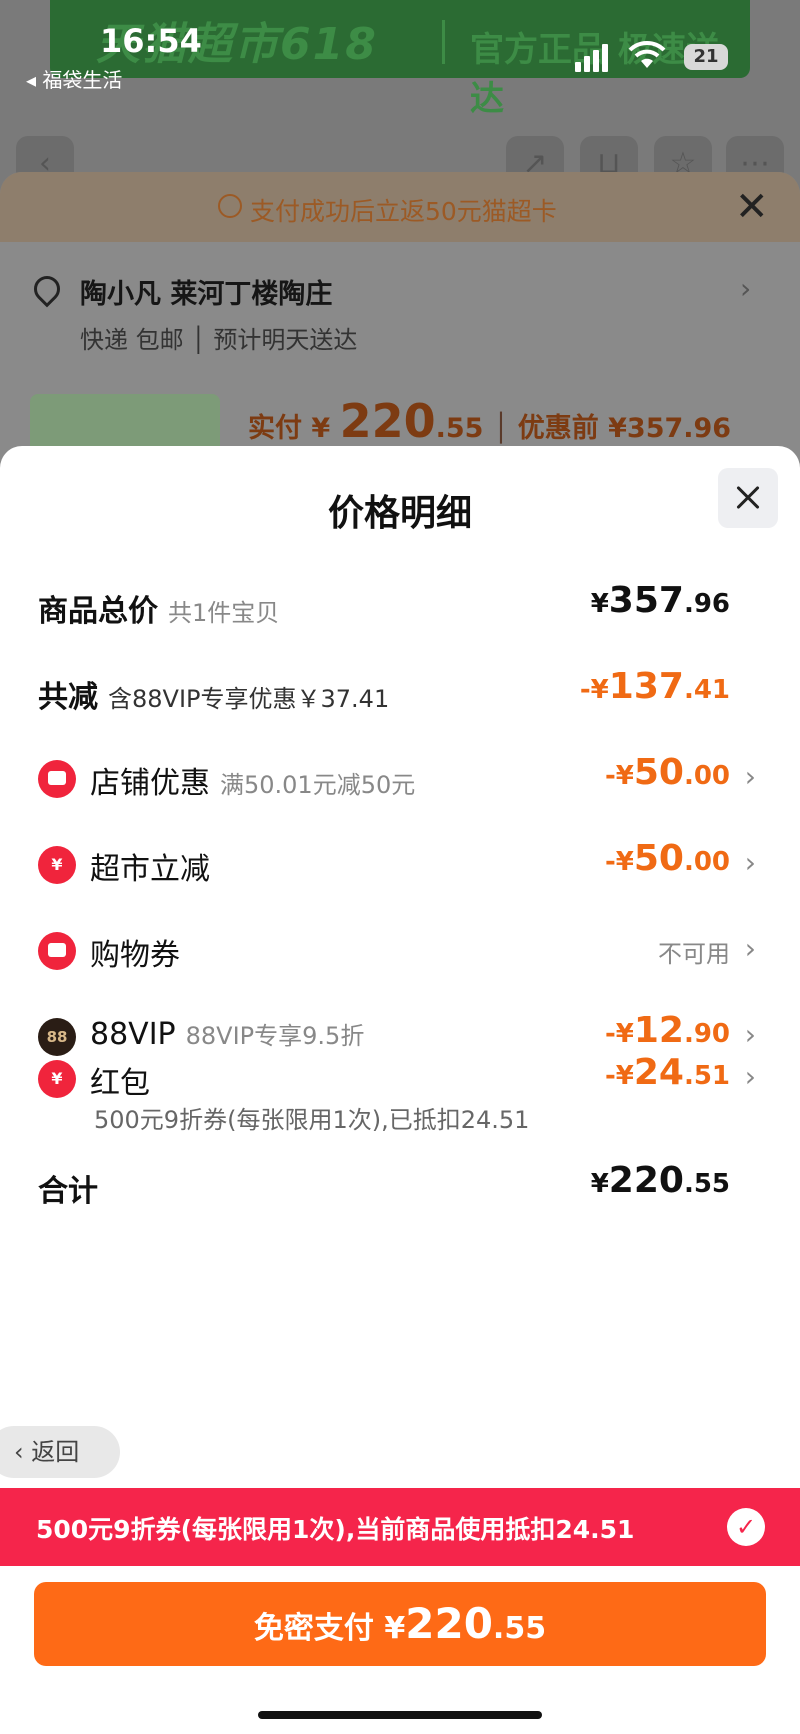 Image resolution: width=800 pixels, height=1734 pixels. I want to click on pay-int: 220, so click(449, 1623).